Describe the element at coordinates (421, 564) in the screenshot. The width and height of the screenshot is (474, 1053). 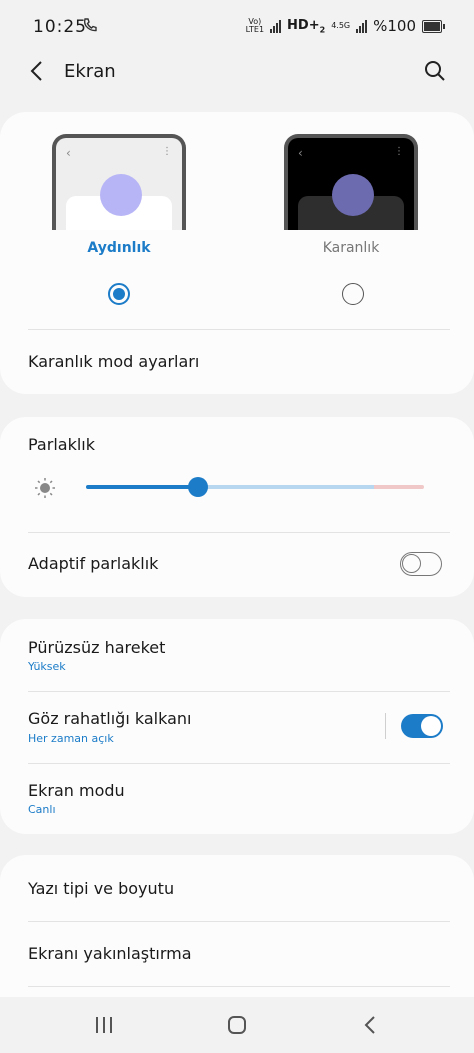
I see `adaptive-brightness-toggle` at that location.